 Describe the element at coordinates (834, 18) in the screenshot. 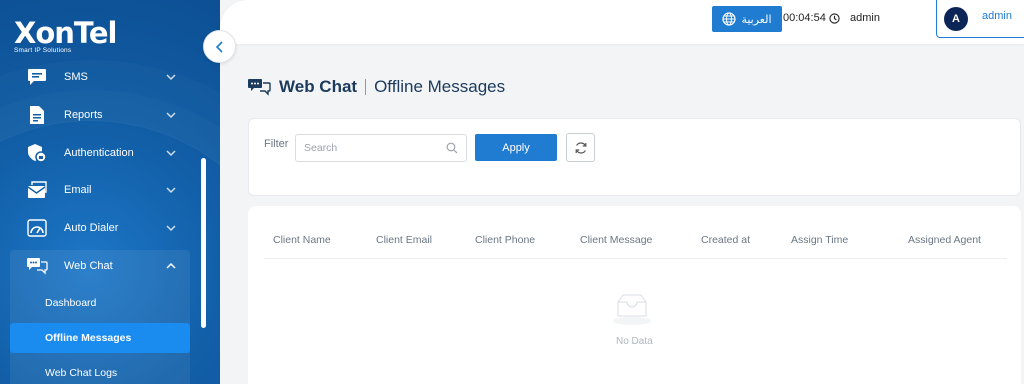

I see `clock-icon` at that location.